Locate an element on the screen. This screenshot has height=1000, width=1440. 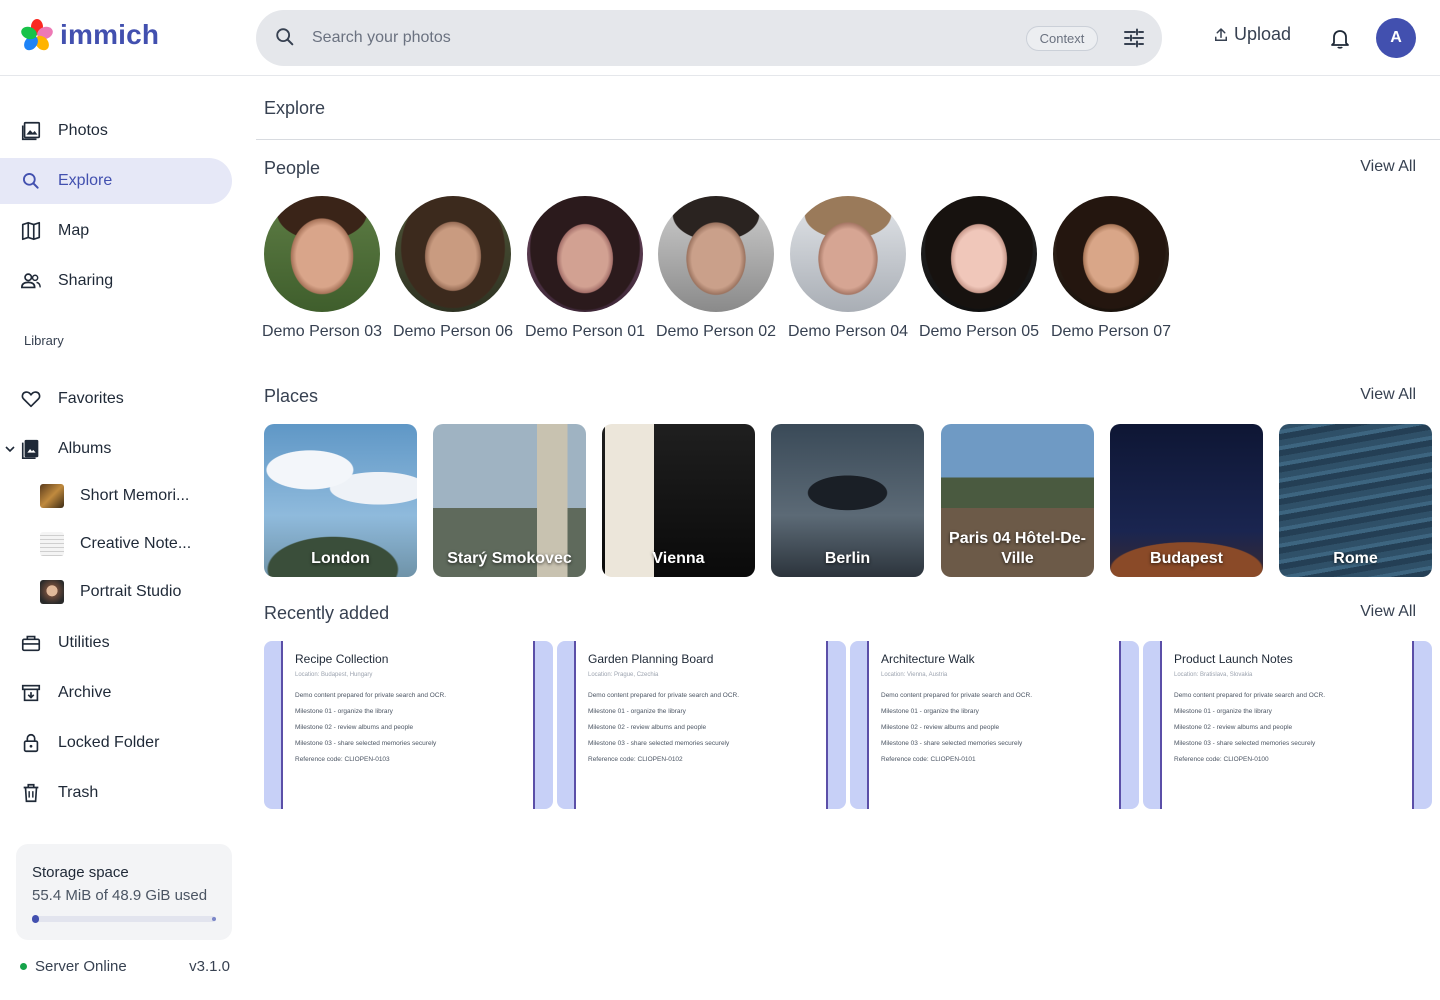
people-view-all-link: View All is located at coordinates (1388, 167).